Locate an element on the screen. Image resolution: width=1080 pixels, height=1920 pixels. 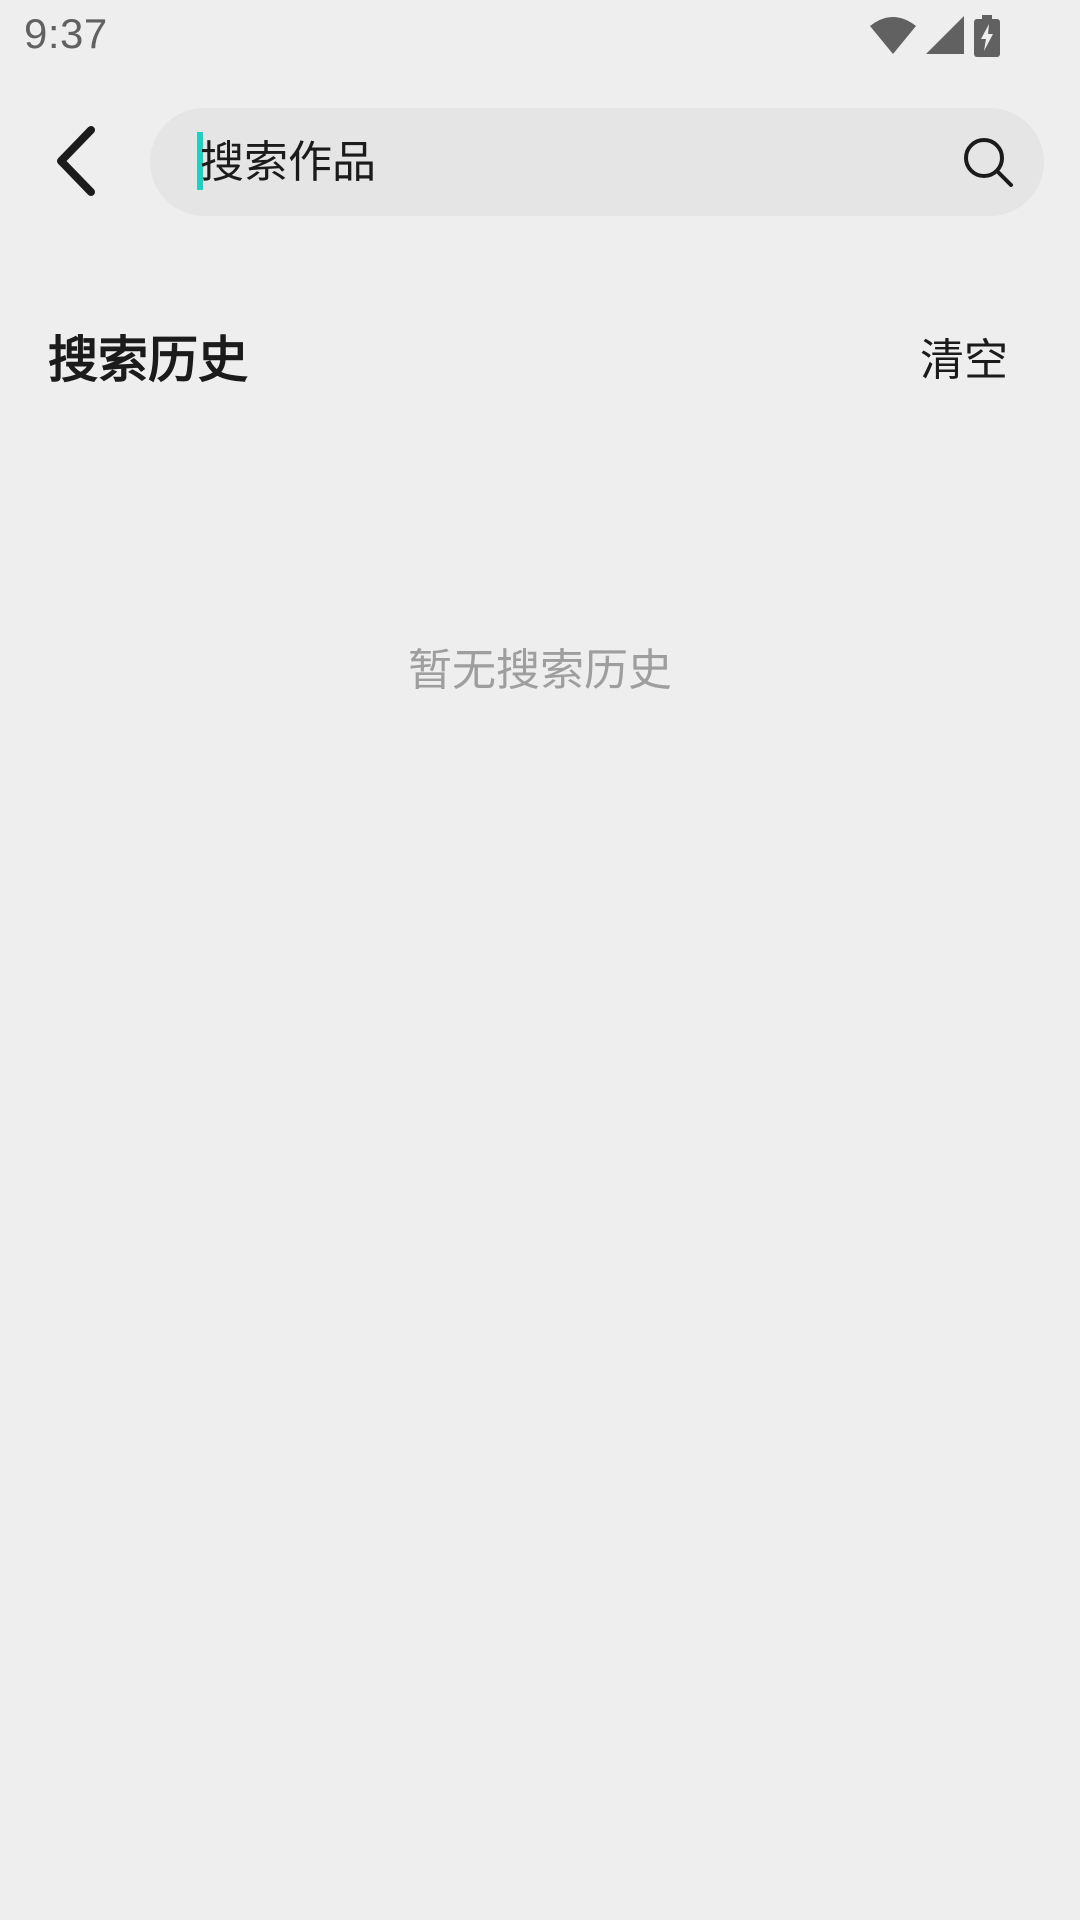
history-title: 搜索历史 is located at coordinates (148, 360).